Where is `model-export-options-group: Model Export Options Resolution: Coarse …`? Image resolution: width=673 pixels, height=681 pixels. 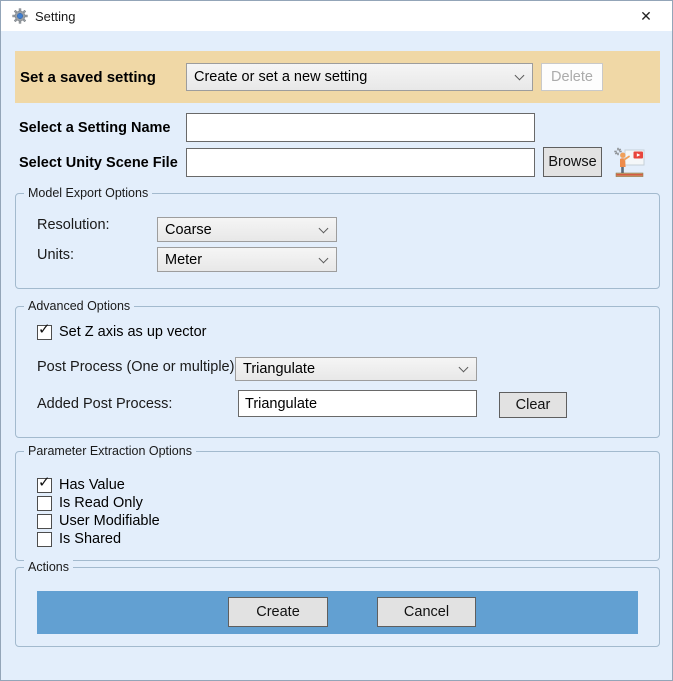 model-export-options-group: Model Export Options Resolution: Coarse … is located at coordinates (337, 237).